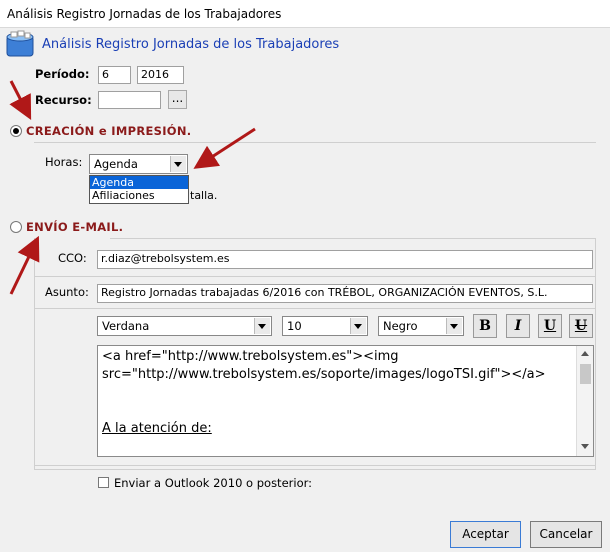 The height and width of the screenshot is (552, 610). I want to click on scroll-down-icon, so click(585, 446).